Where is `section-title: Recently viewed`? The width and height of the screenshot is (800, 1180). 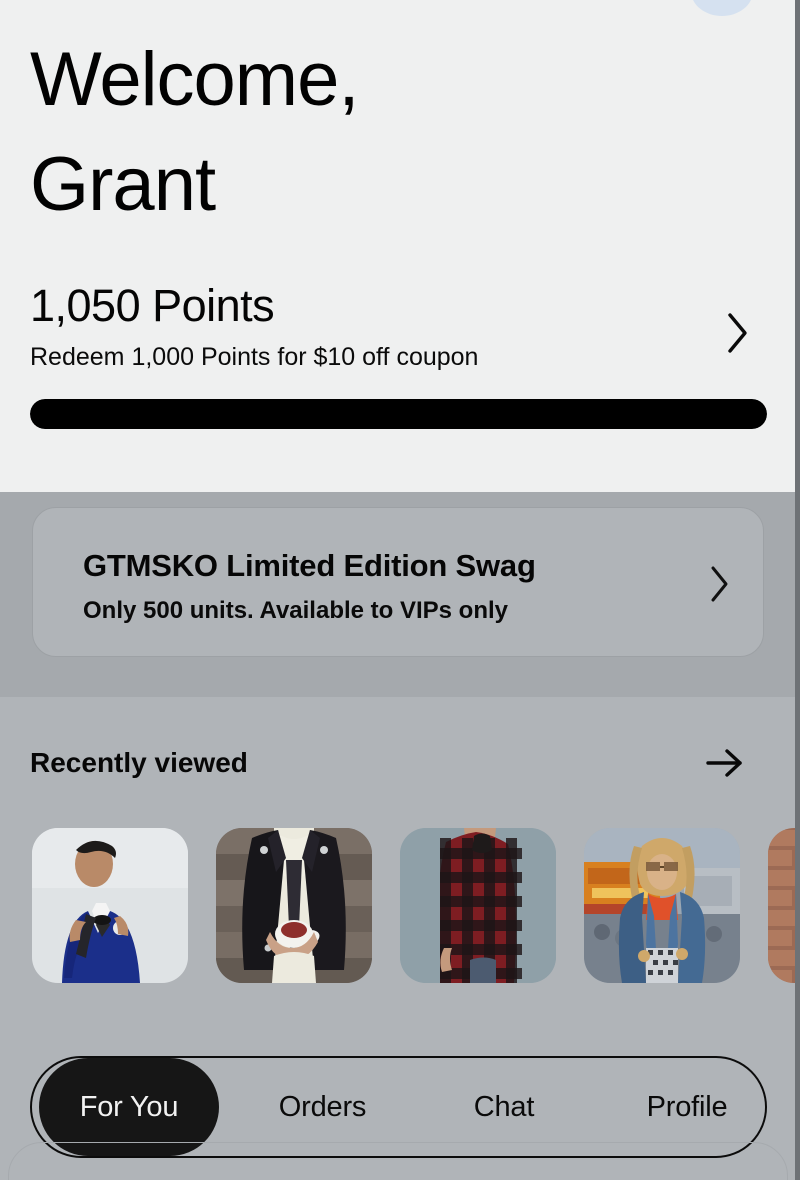
section-title: Recently viewed is located at coordinates (139, 762).